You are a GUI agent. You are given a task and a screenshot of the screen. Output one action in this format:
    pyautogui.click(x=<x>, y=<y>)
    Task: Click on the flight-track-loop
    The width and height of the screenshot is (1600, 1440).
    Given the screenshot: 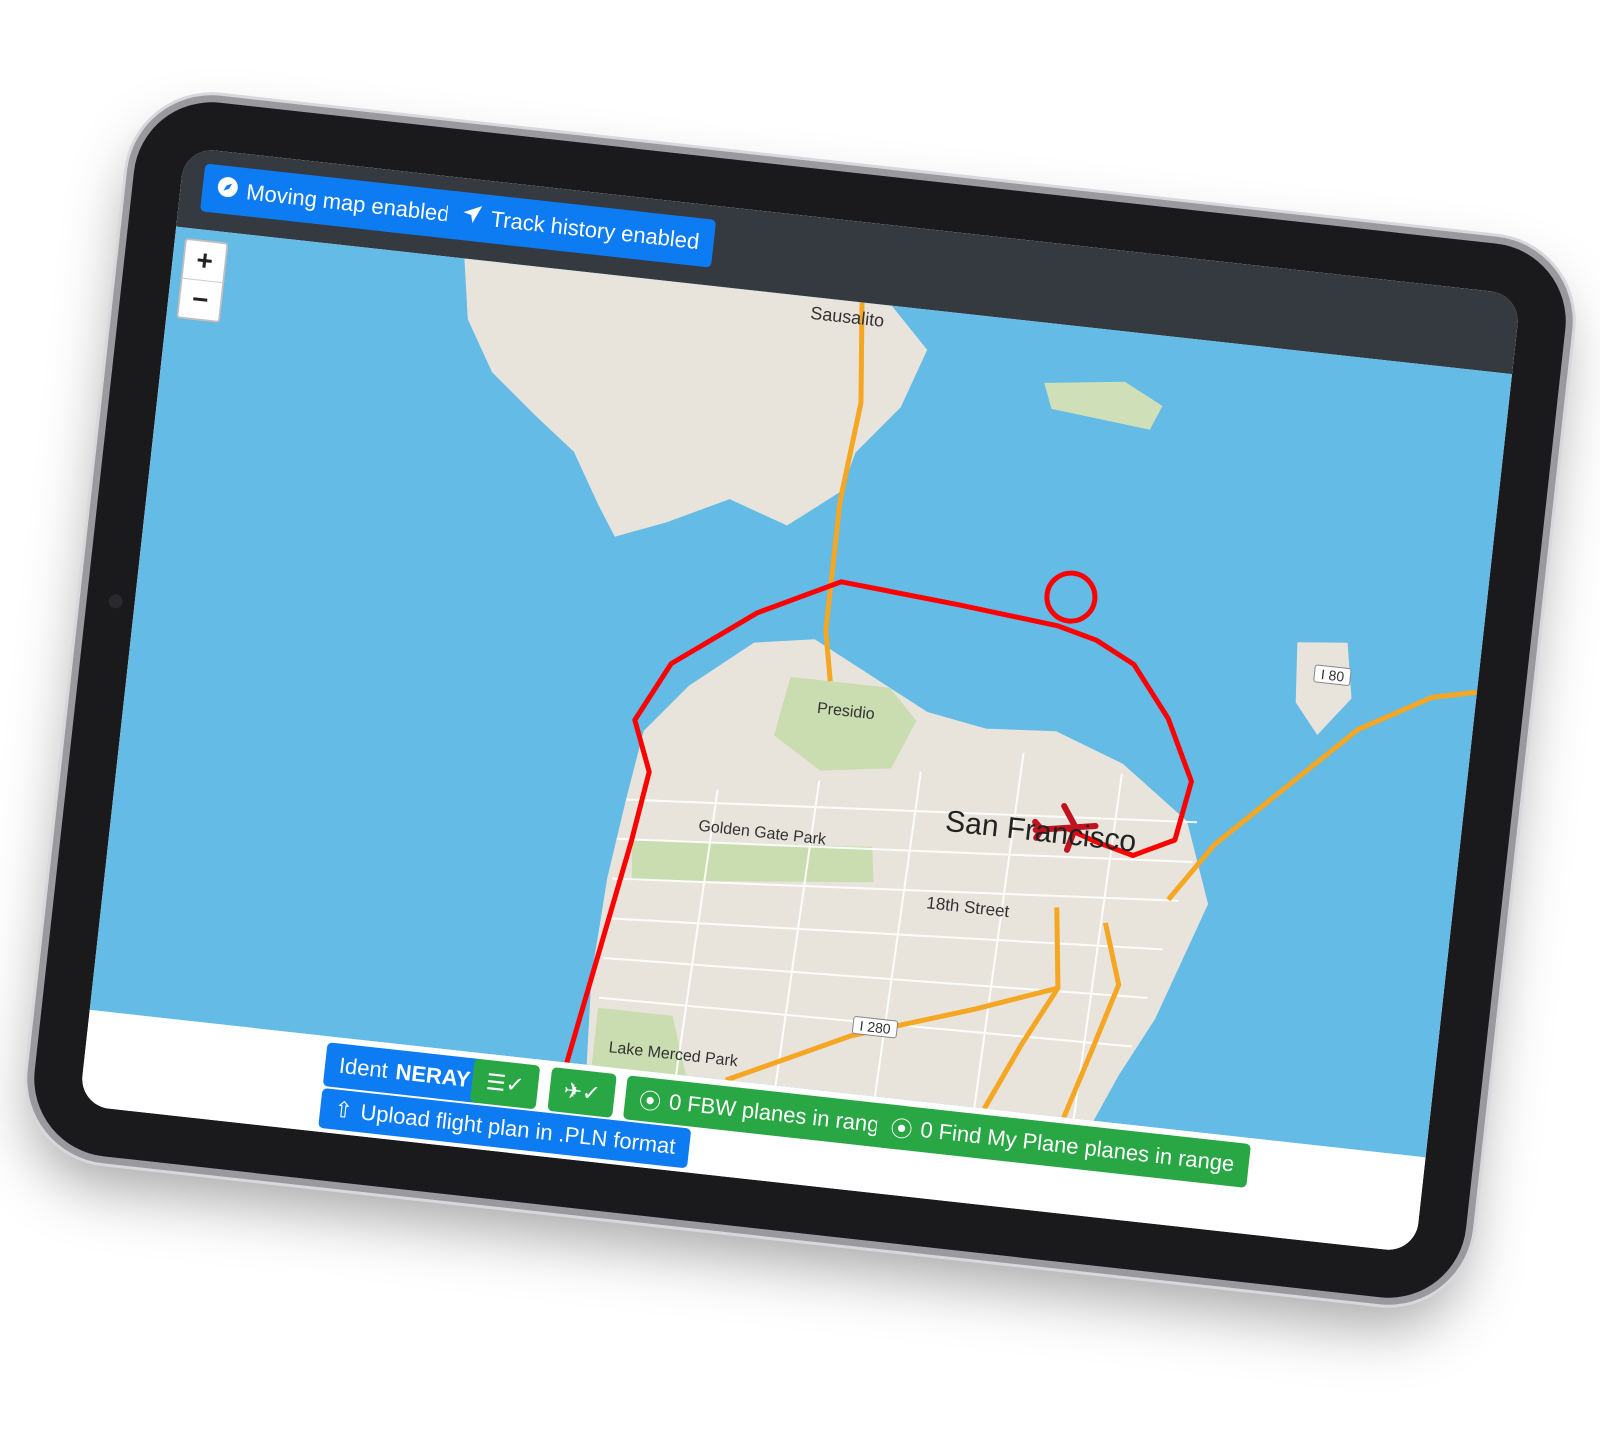 What is the action you would take?
    pyautogui.click(x=1071, y=597)
    